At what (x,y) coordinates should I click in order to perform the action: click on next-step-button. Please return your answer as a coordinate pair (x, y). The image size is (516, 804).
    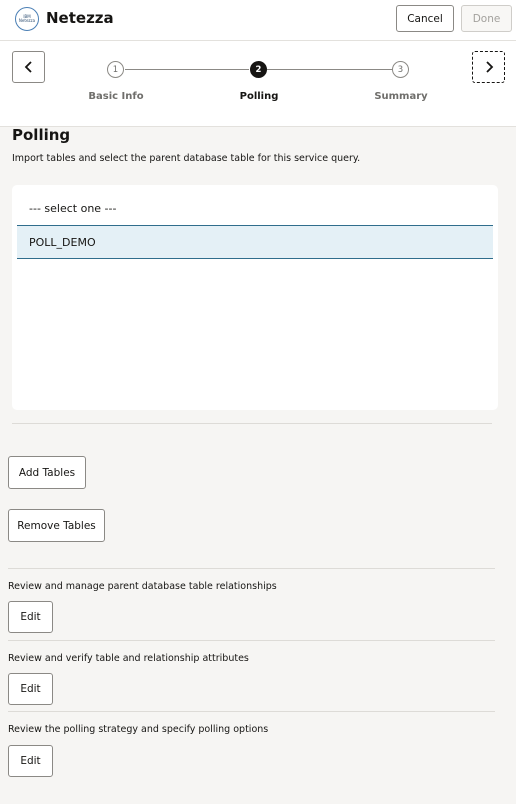
    Looking at the image, I should click on (488, 67).